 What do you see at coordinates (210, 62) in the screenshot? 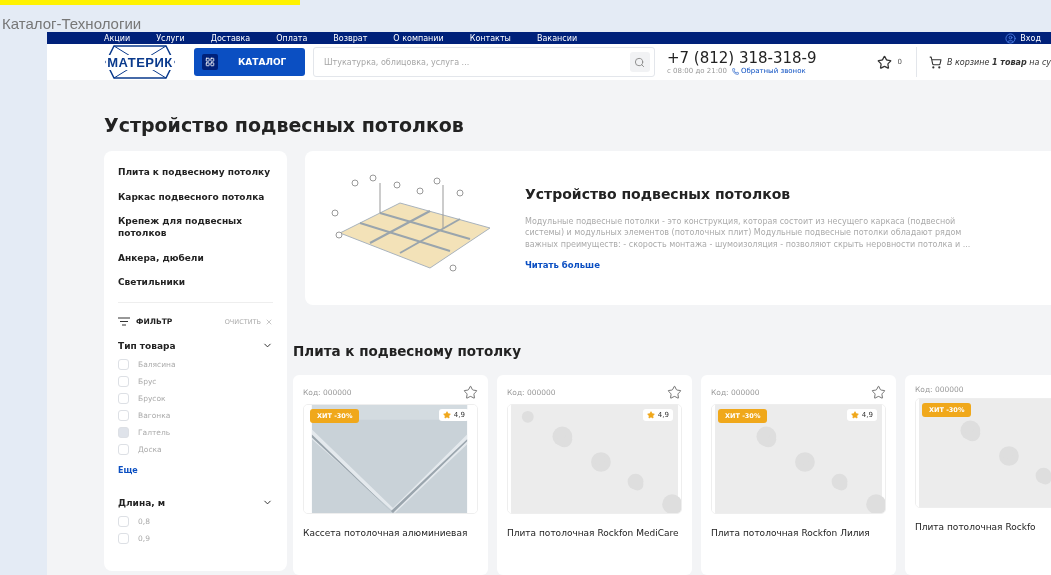
I see `grid-icon` at bounding box center [210, 62].